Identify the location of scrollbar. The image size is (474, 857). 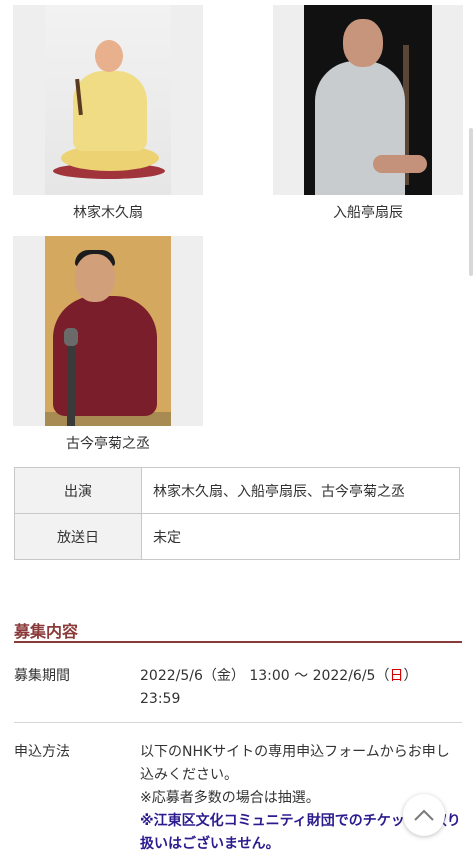
(471, 202).